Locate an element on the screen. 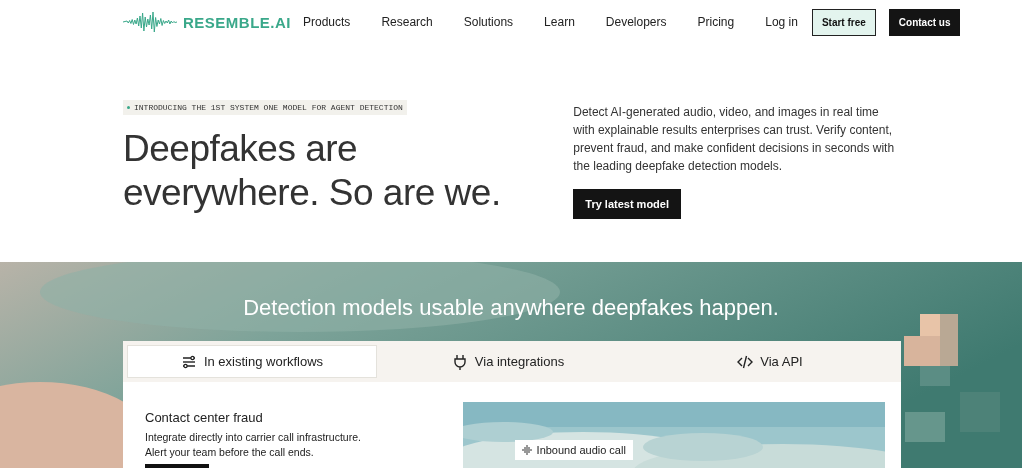 This screenshot has width=1022, height=468. hero-title: Deepfakes are everywhere. So are we. is located at coordinates (312, 171).